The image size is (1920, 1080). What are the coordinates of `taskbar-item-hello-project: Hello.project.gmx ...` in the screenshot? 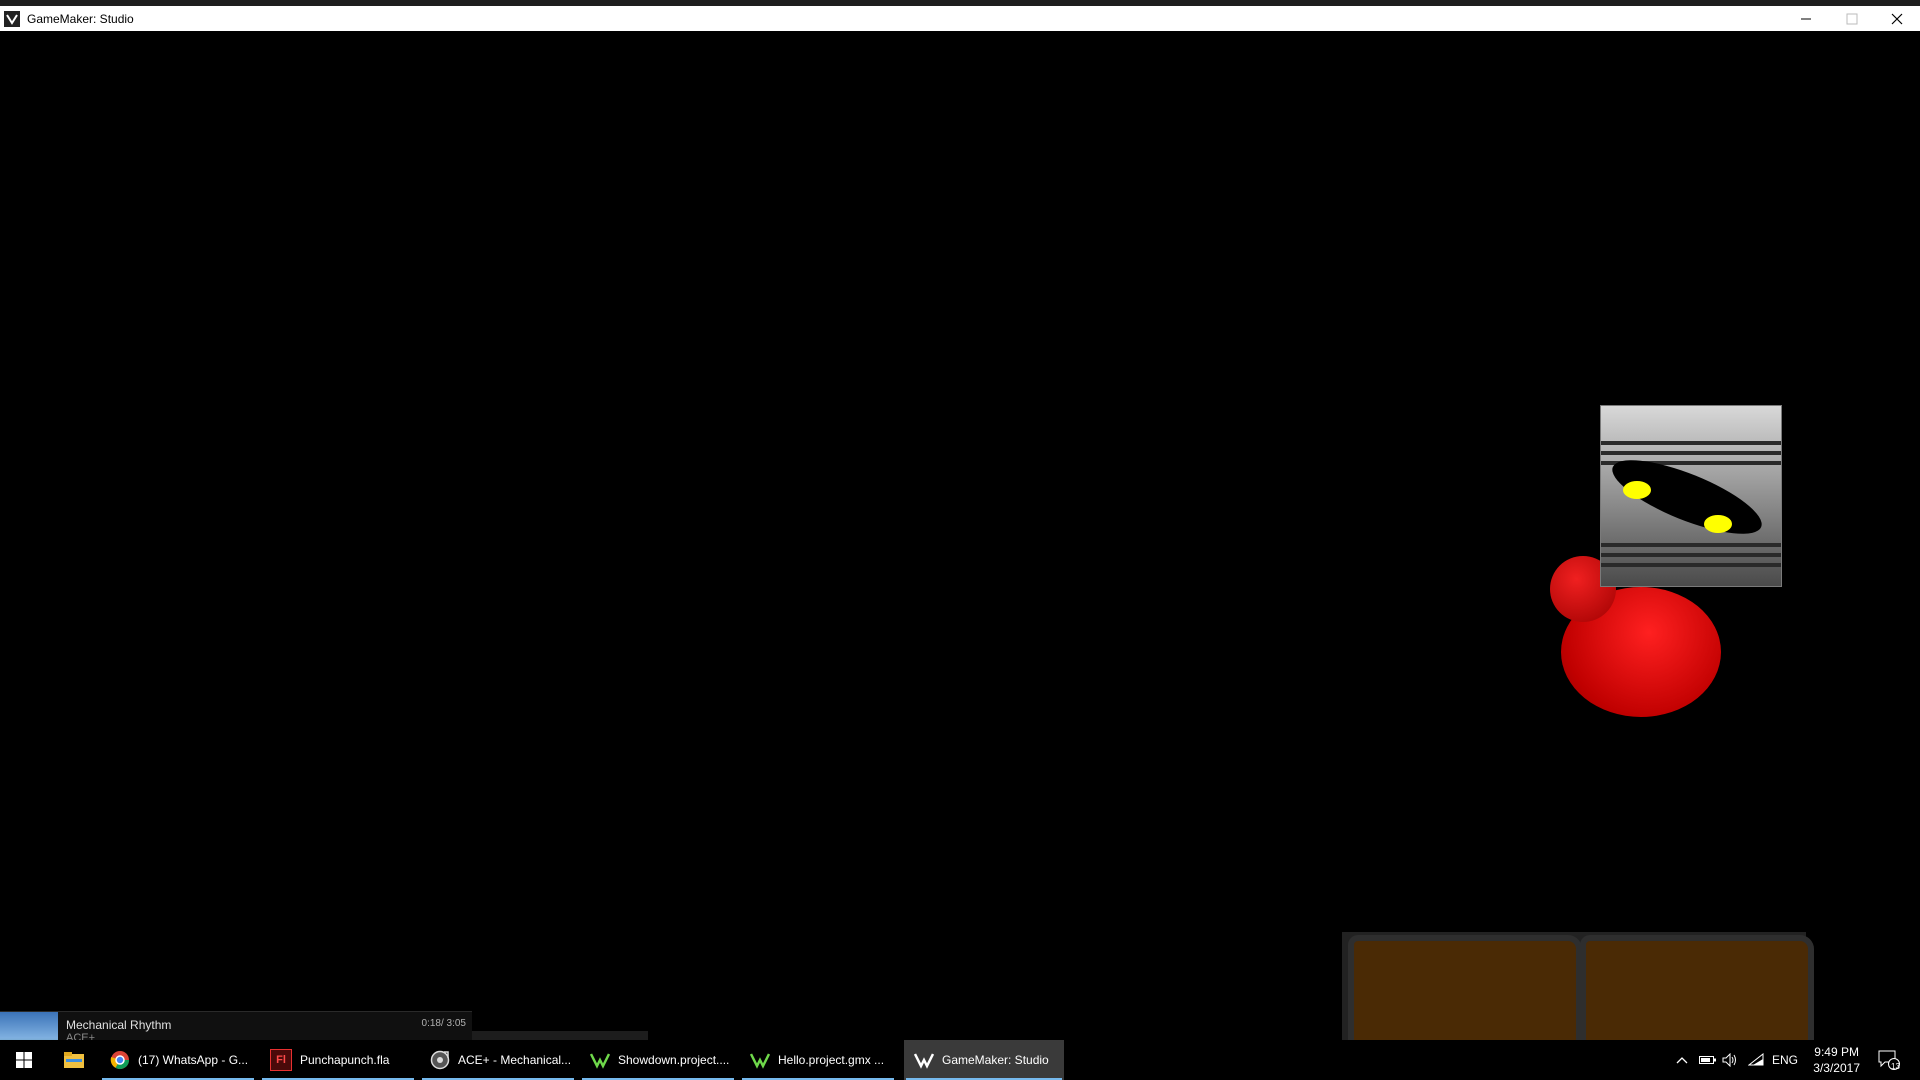 It's located at (818, 1060).